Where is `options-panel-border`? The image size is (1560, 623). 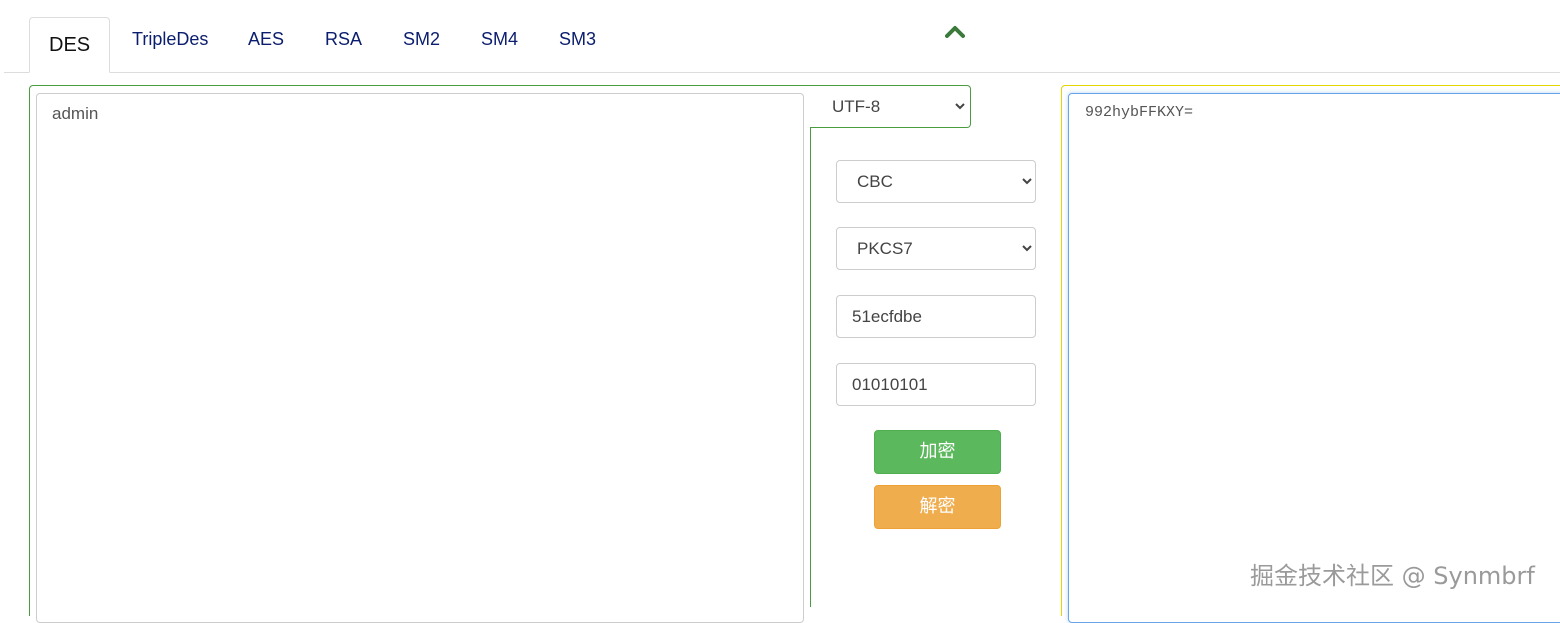 options-panel-border is located at coordinates (810, 367).